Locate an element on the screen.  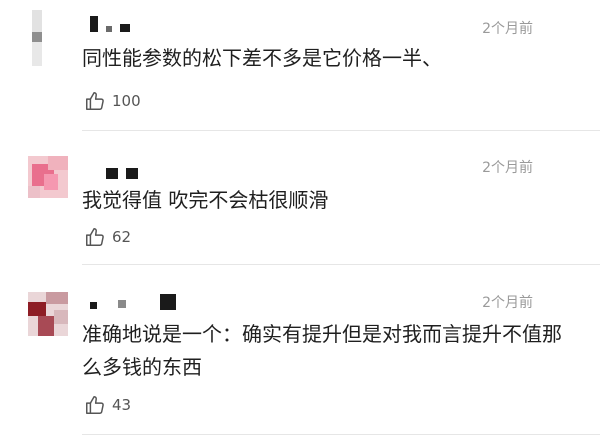
like-count: 43 is located at coordinates (122, 405).